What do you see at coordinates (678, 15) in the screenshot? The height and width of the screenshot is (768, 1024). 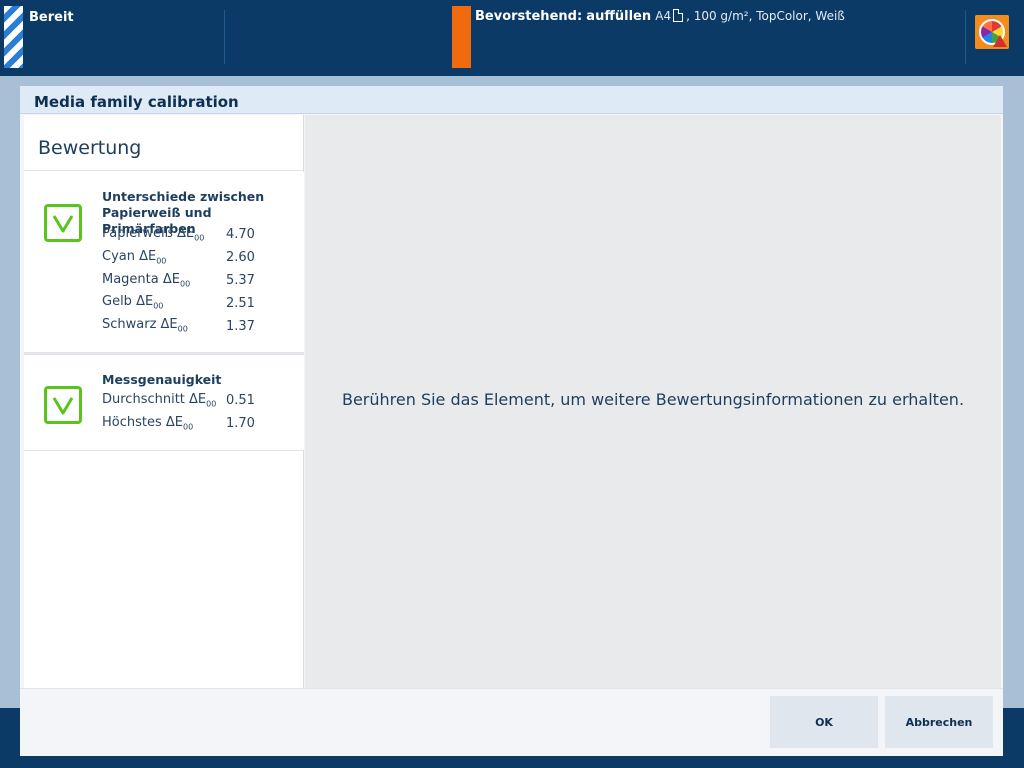 I see `document-icon` at bounding box center [678, 15].